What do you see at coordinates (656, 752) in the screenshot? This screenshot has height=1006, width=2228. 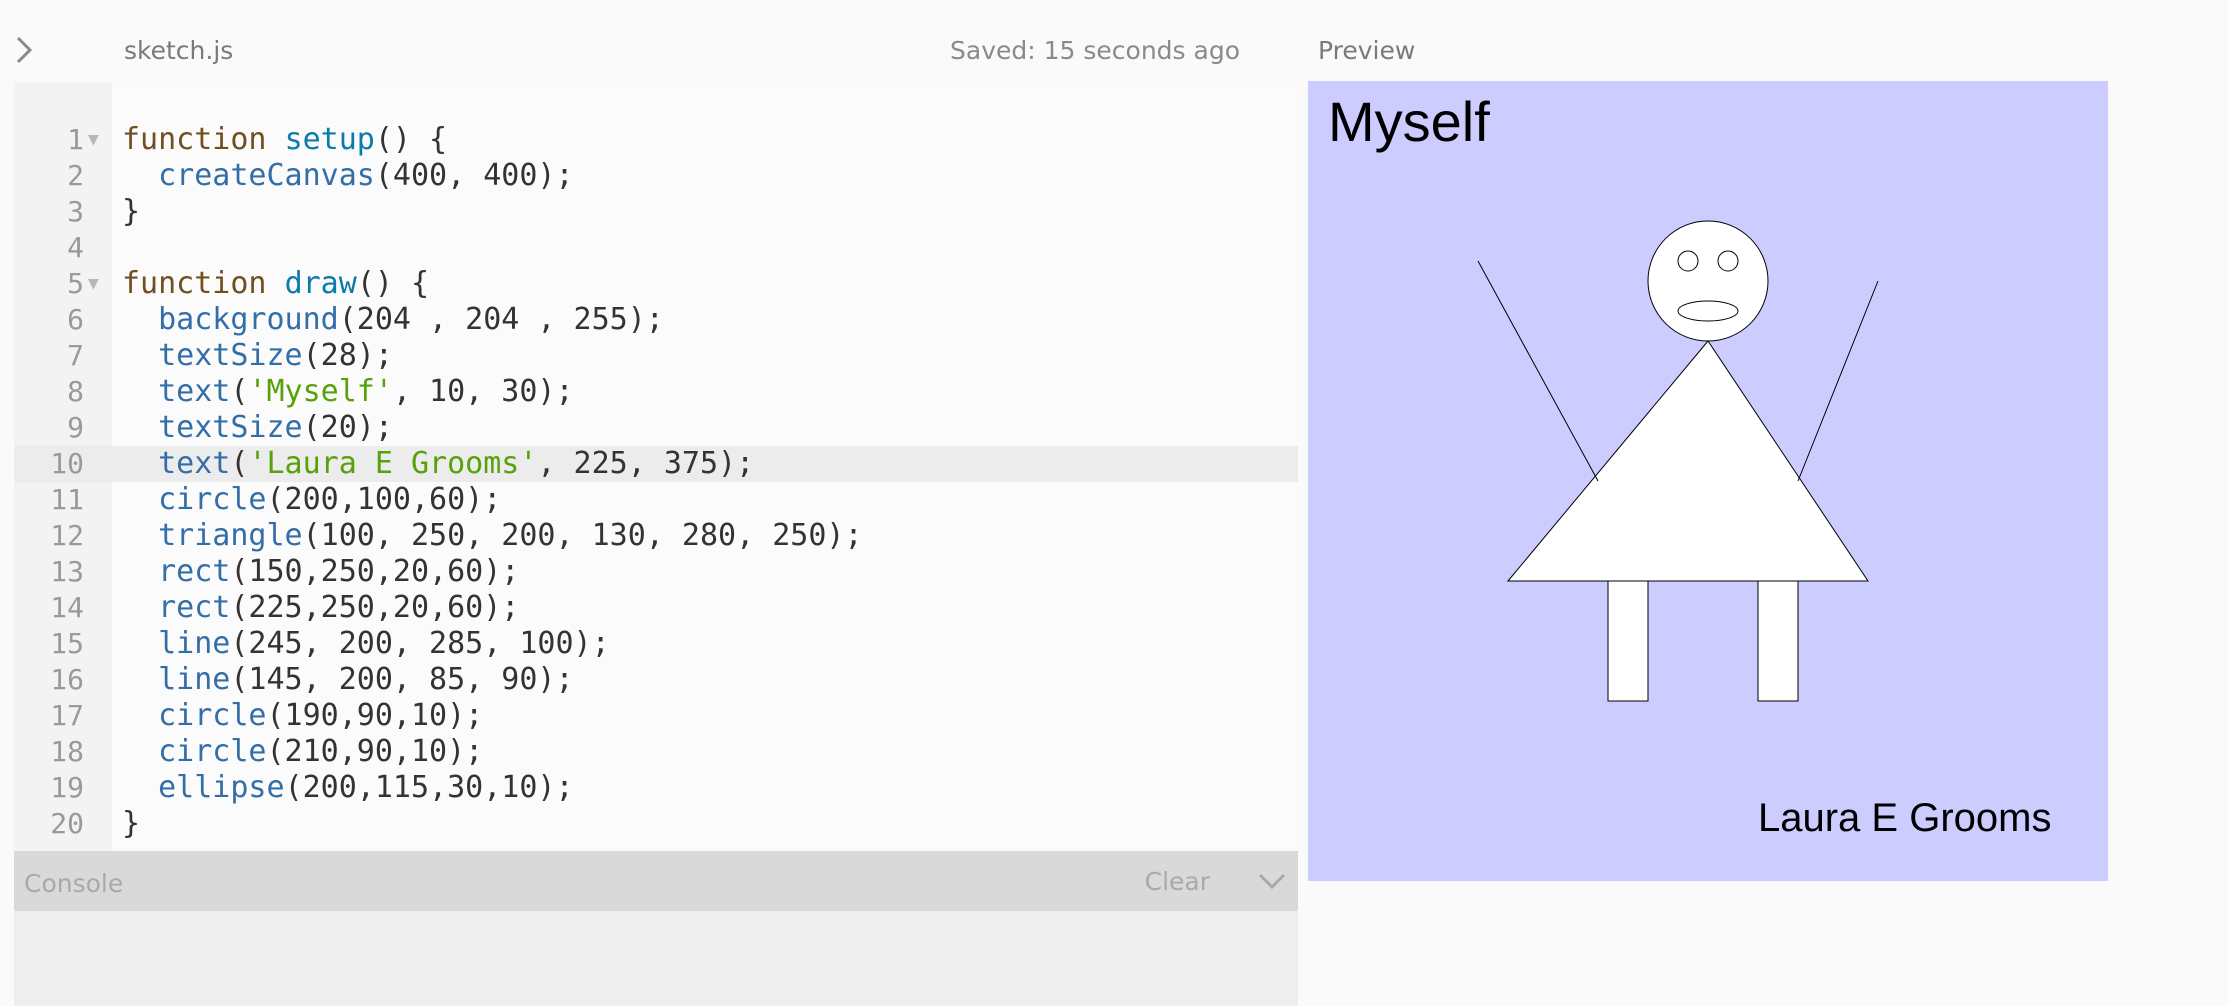 I see `code-line: 18 circle(210,90,10);` at bounding box center [656, 752].